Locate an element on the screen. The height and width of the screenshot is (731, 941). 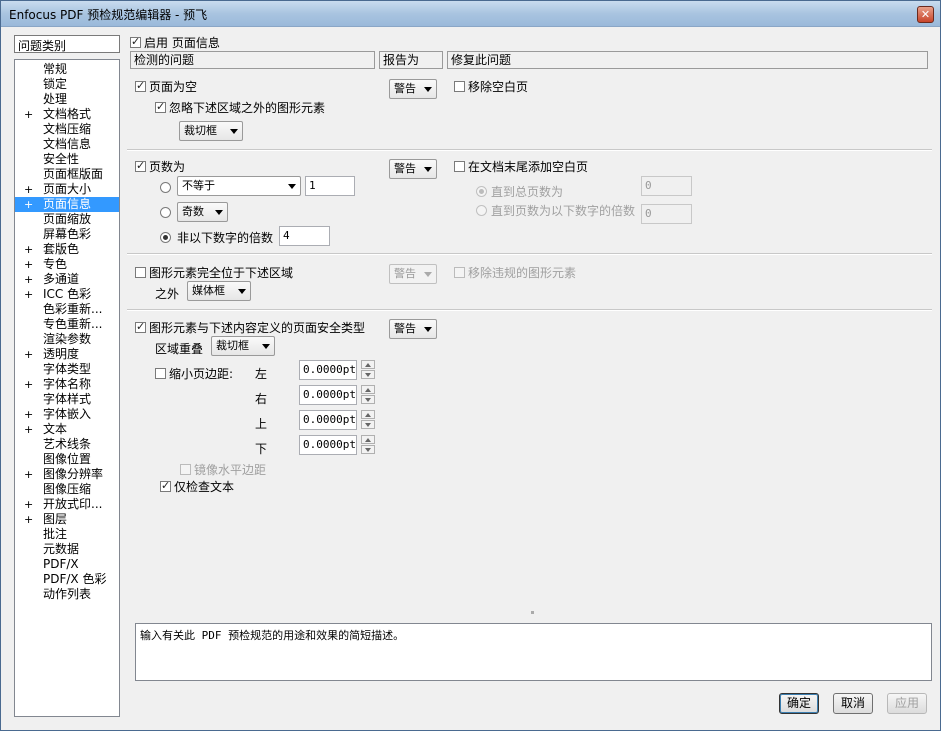
page-count-value-input: 1 is located at coordinates (330, 186).